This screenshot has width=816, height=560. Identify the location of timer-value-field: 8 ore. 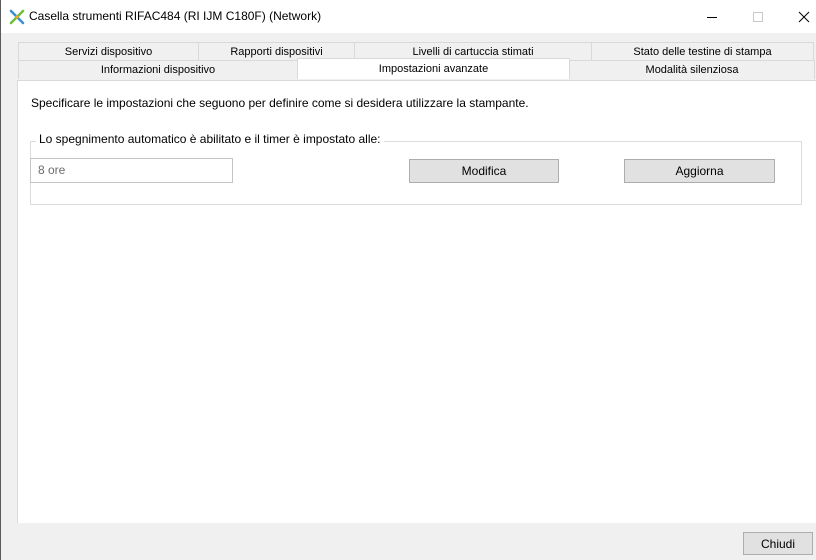
(131, 170).